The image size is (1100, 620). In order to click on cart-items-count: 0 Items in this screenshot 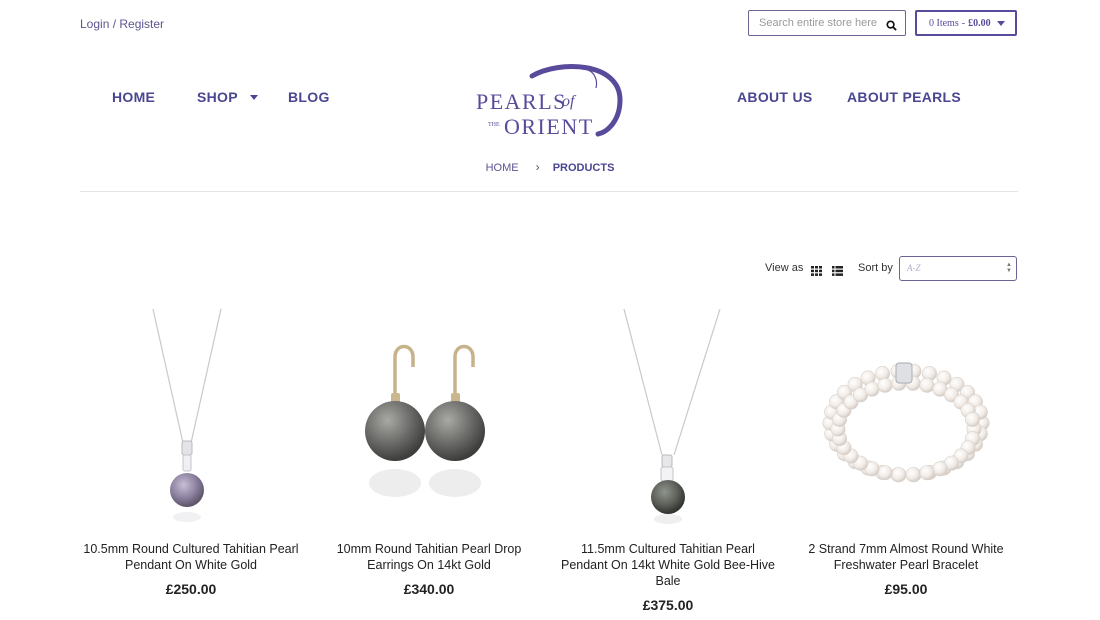, I will do `click(944, 23)`.